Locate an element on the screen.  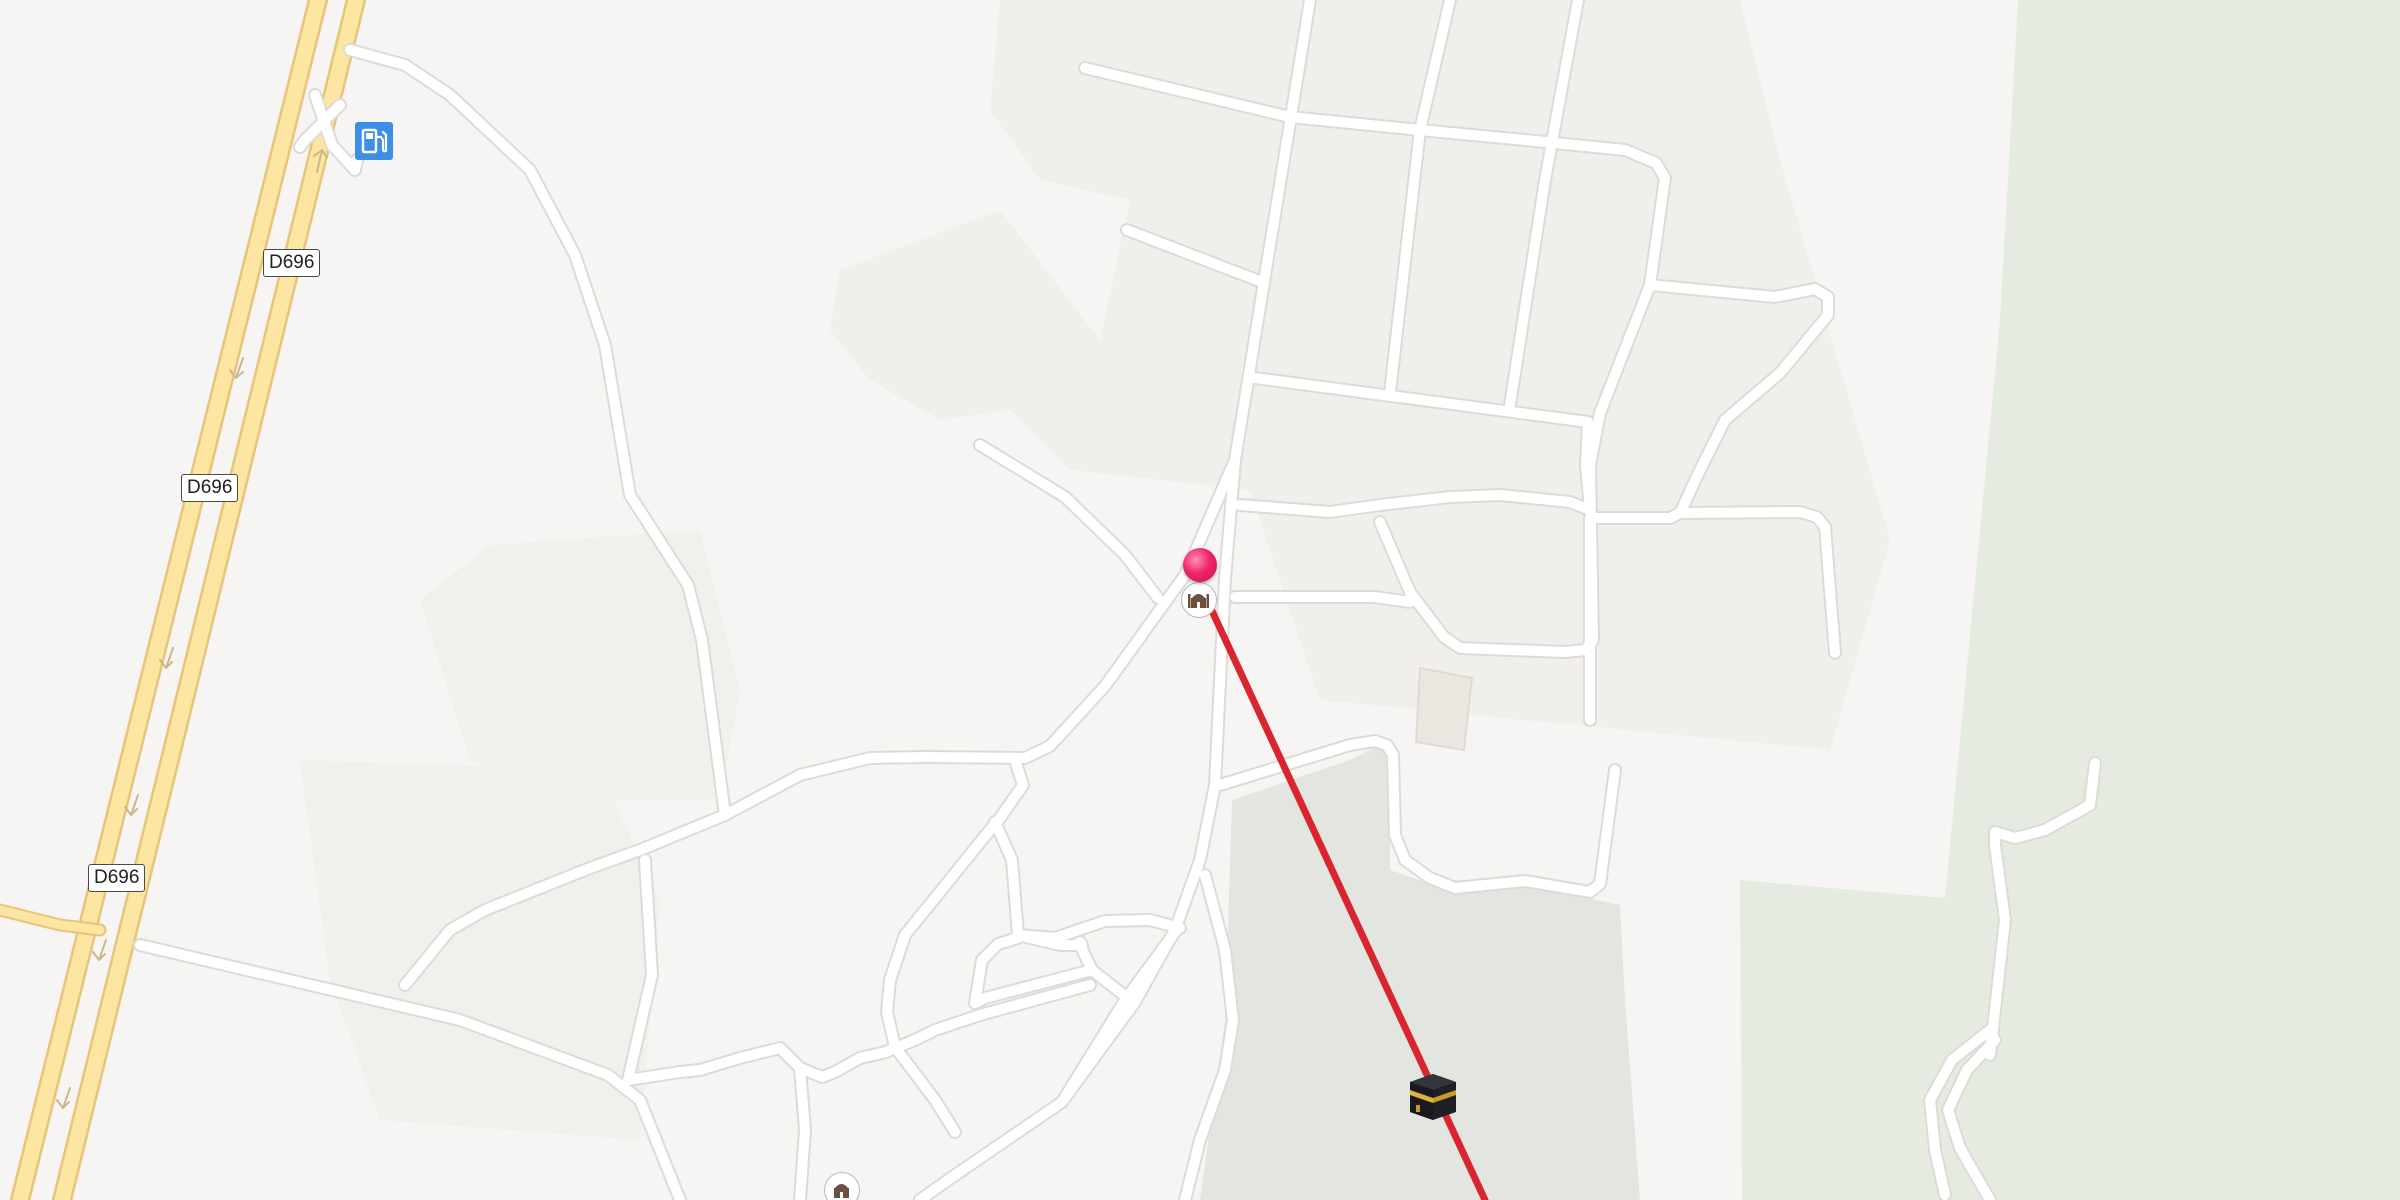
building is located at coordinates (1444, 709).